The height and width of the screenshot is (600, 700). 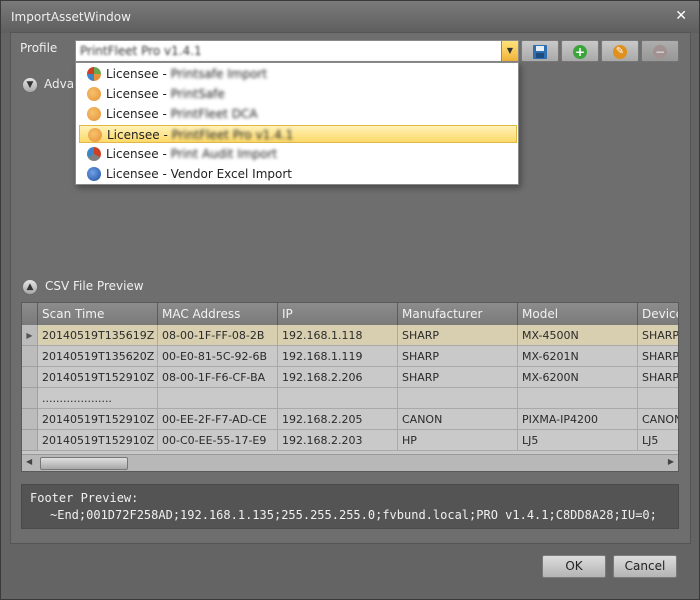 What do you see at coordinates (84, 463) in the screenshot?
I see `scrollbar-thumb` at bounding box center [84, 463].